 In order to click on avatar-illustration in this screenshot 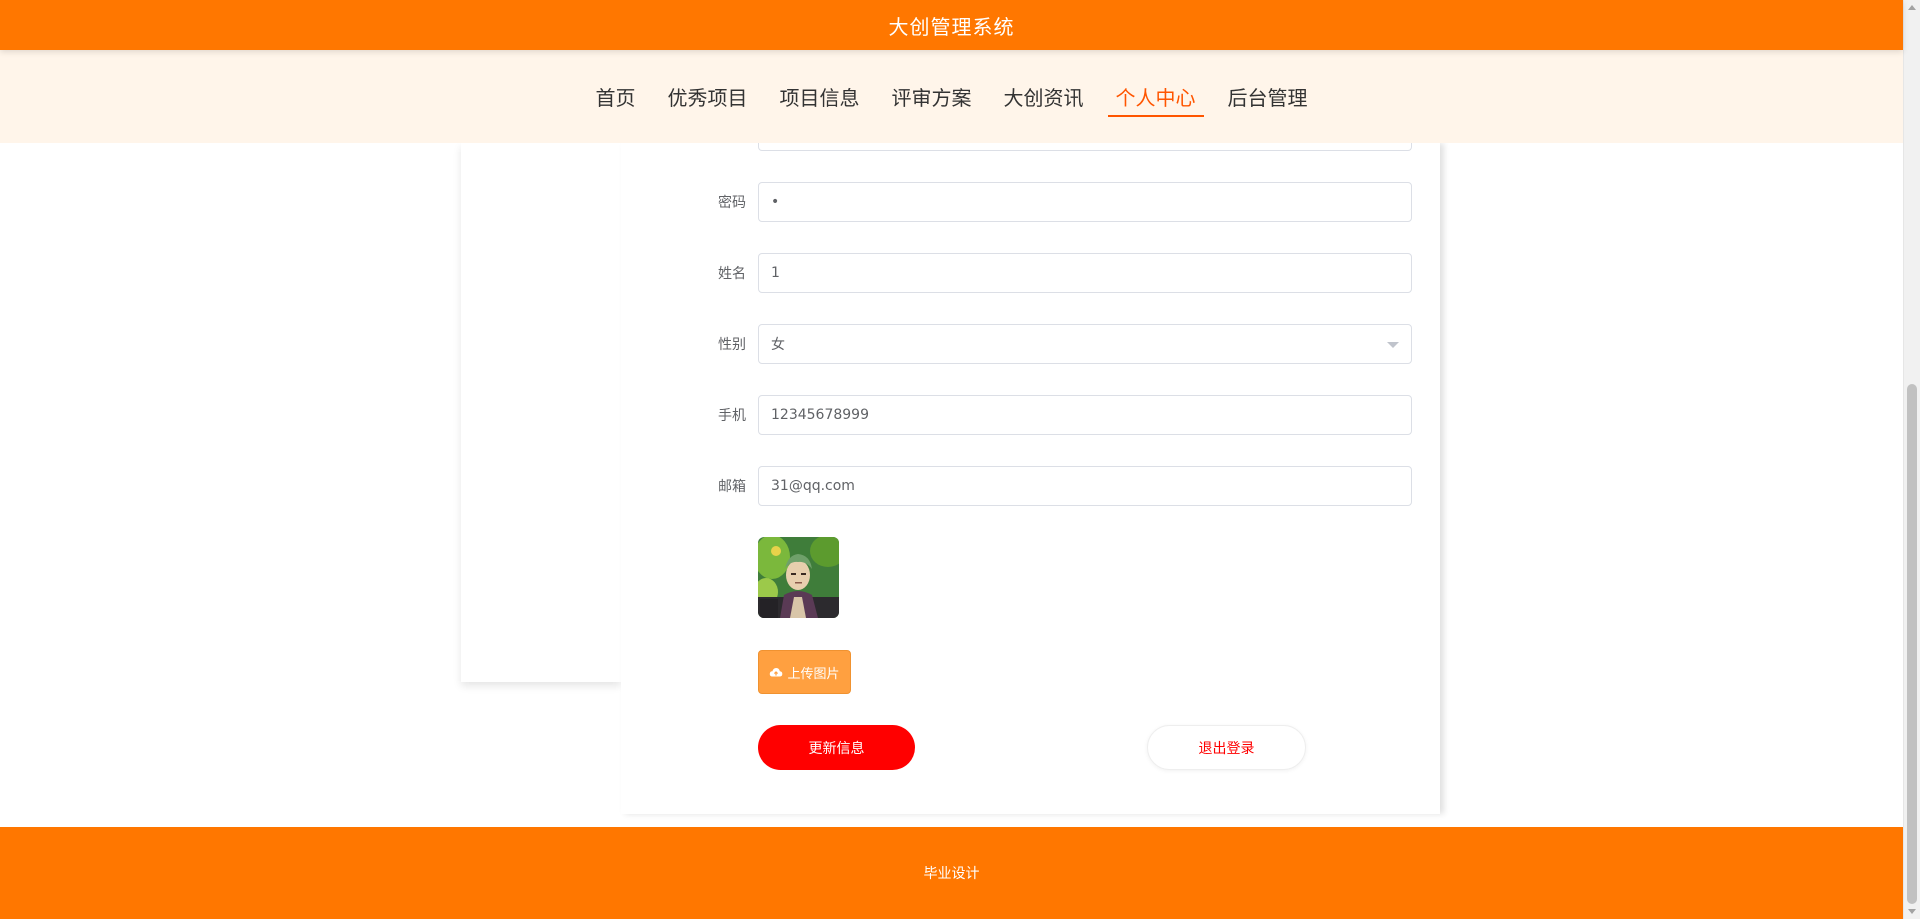, I will do `click(798, 577)`.